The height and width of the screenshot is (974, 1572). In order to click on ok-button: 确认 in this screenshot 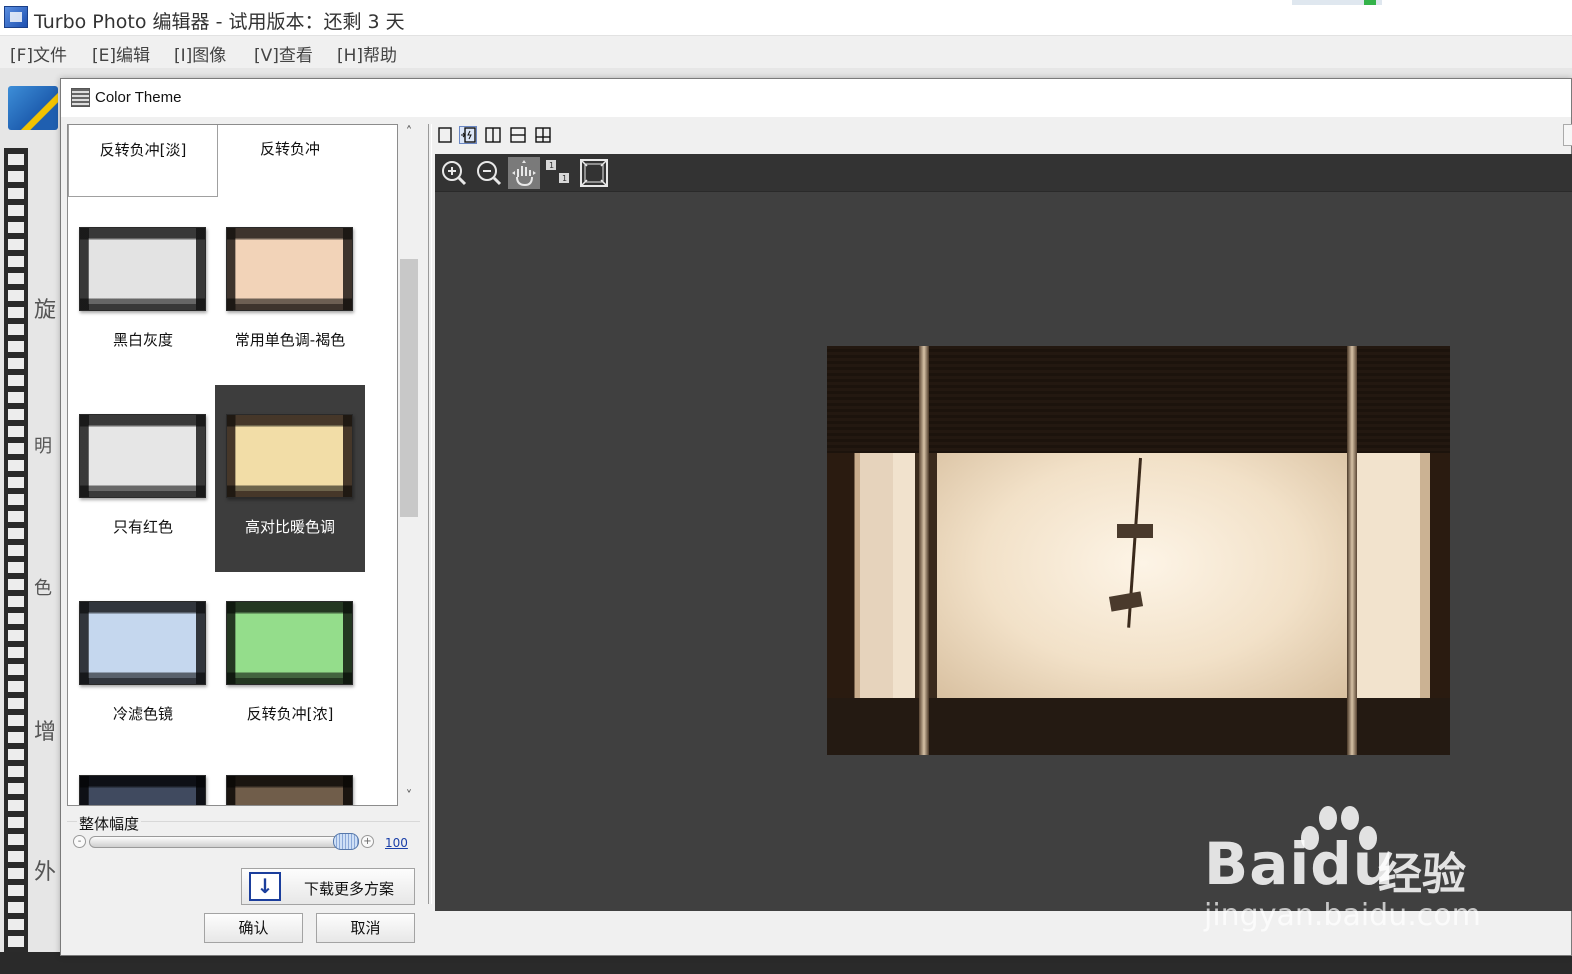, I will do `click(253, 928)`.